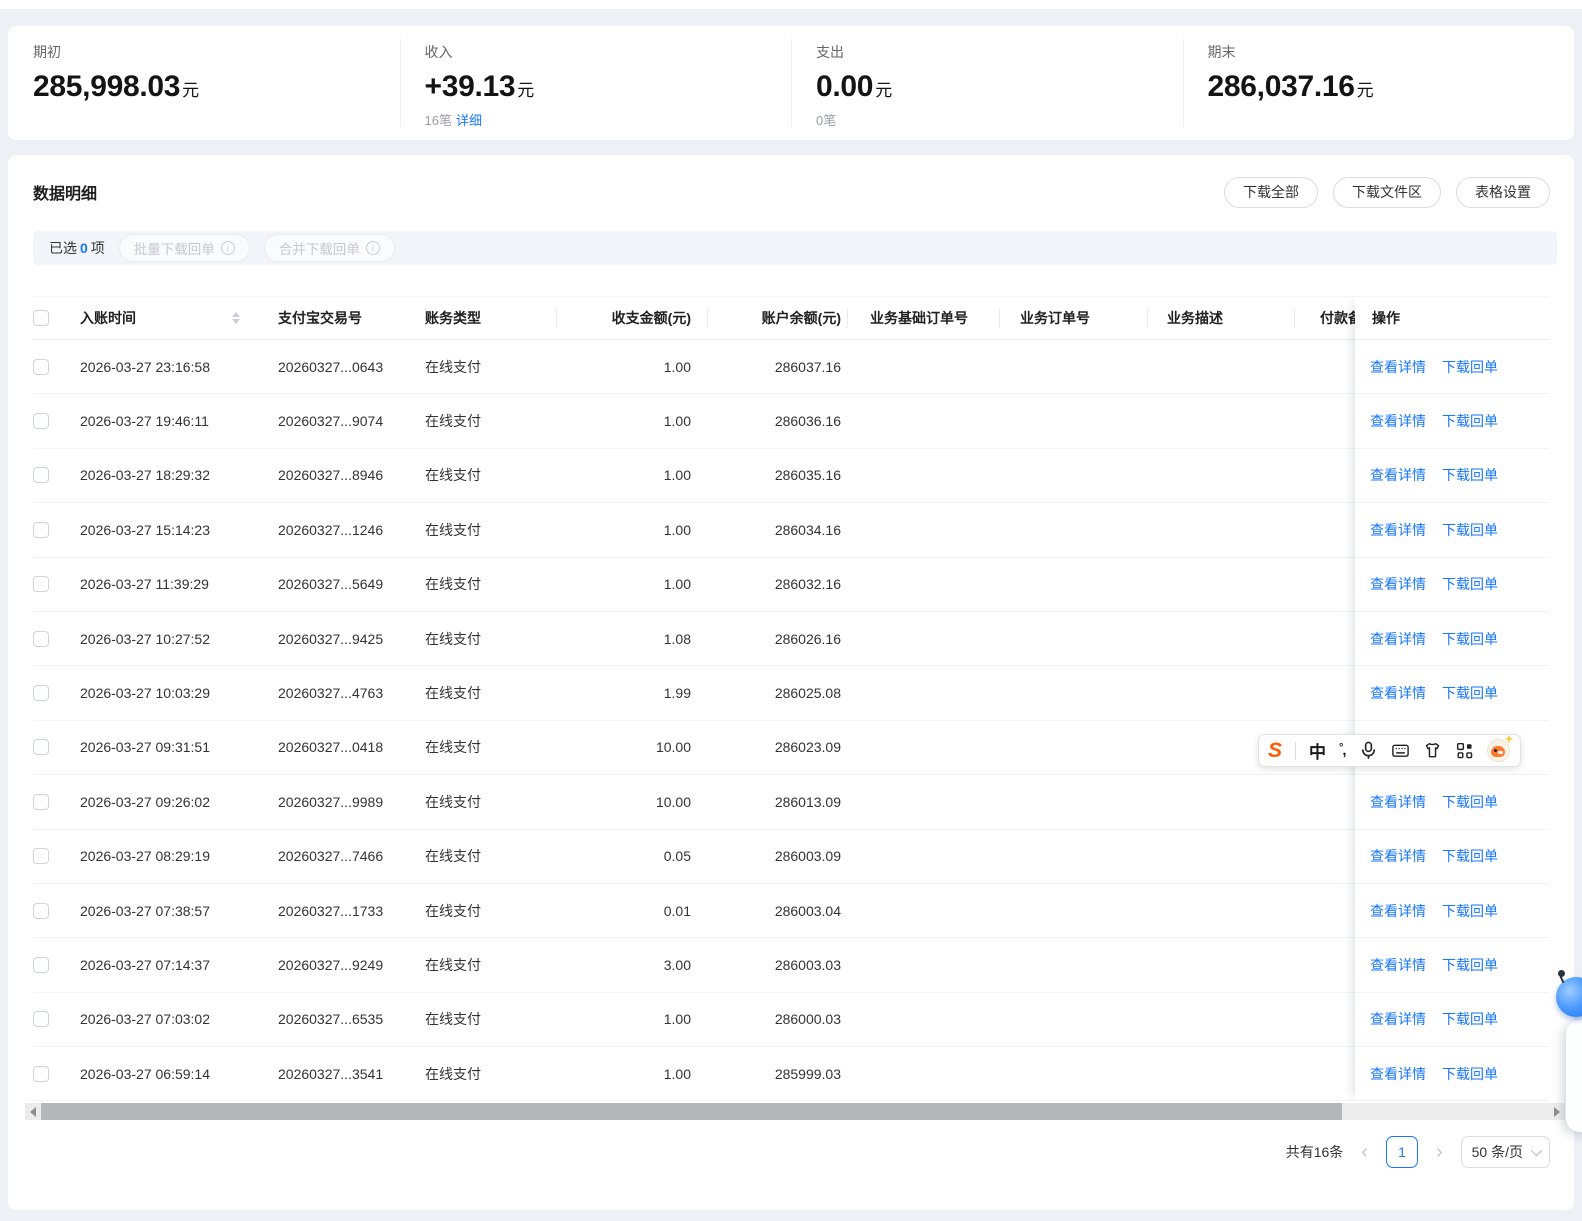 This screenshot has width=1582, height=1221. Describe the element at coordinates (184, 248) in the screenshot. I see `batch-download-button: 批量下载回单 i` at that location.